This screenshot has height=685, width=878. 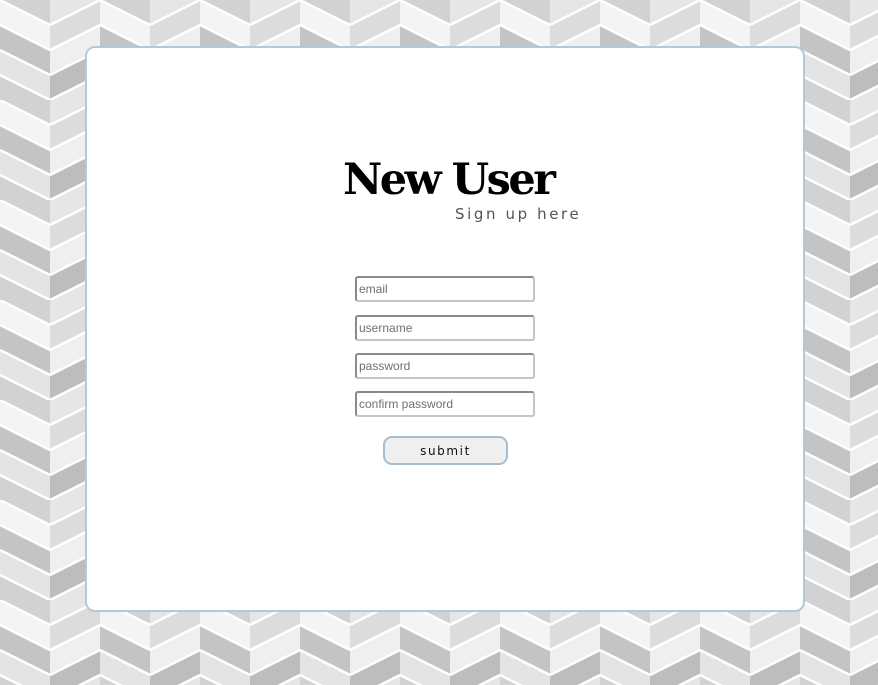 I want to click on confirm-password-field, so click(x=445, y=404).